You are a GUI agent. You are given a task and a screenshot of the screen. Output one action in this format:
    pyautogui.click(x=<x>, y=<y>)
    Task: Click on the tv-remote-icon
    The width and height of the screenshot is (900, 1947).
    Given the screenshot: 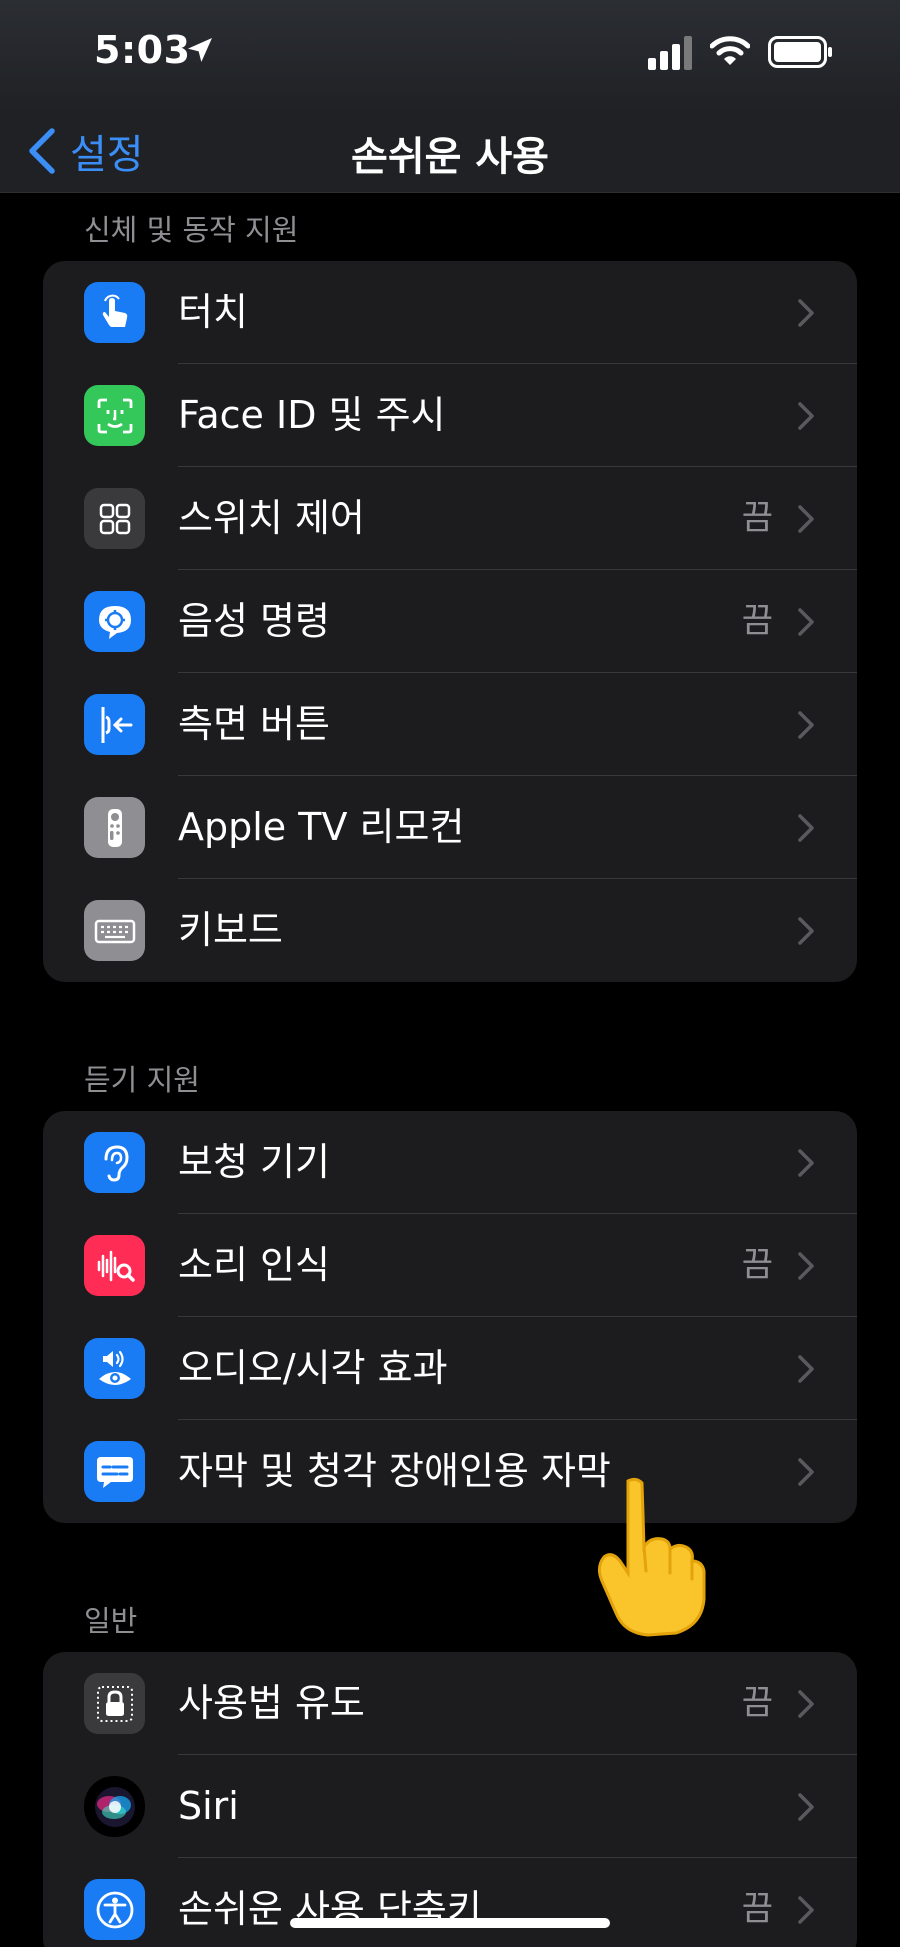 What is the action you would take?
    pyautogui.click(x=114, y=827)
    